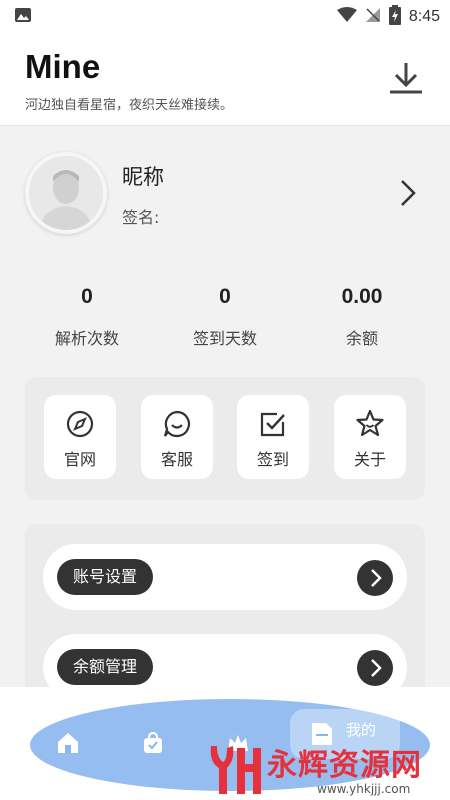 Image resolution: width=450 pixels, height=800 pixels. Describe the element at coordinates (272, 459) in the screenshot. I see `quick-action-label: 签到` at that location.